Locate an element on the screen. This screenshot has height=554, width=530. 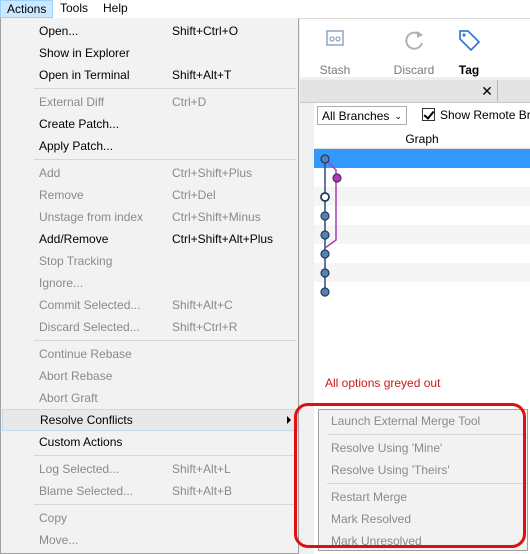
menu-bar: Actions Tools Help is located at coordinates (265, 9).